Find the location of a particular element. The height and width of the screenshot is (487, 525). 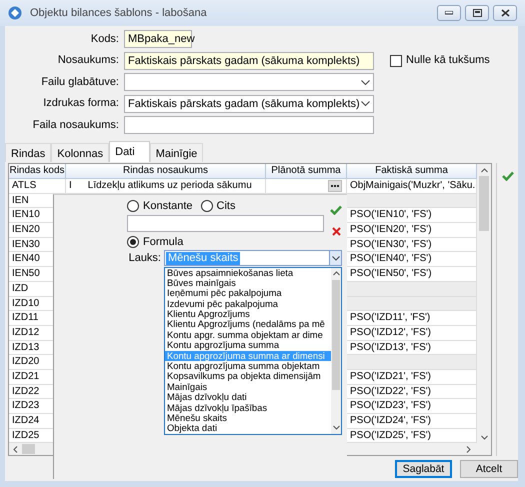

minimize-button is located at coordinates (449, 13).